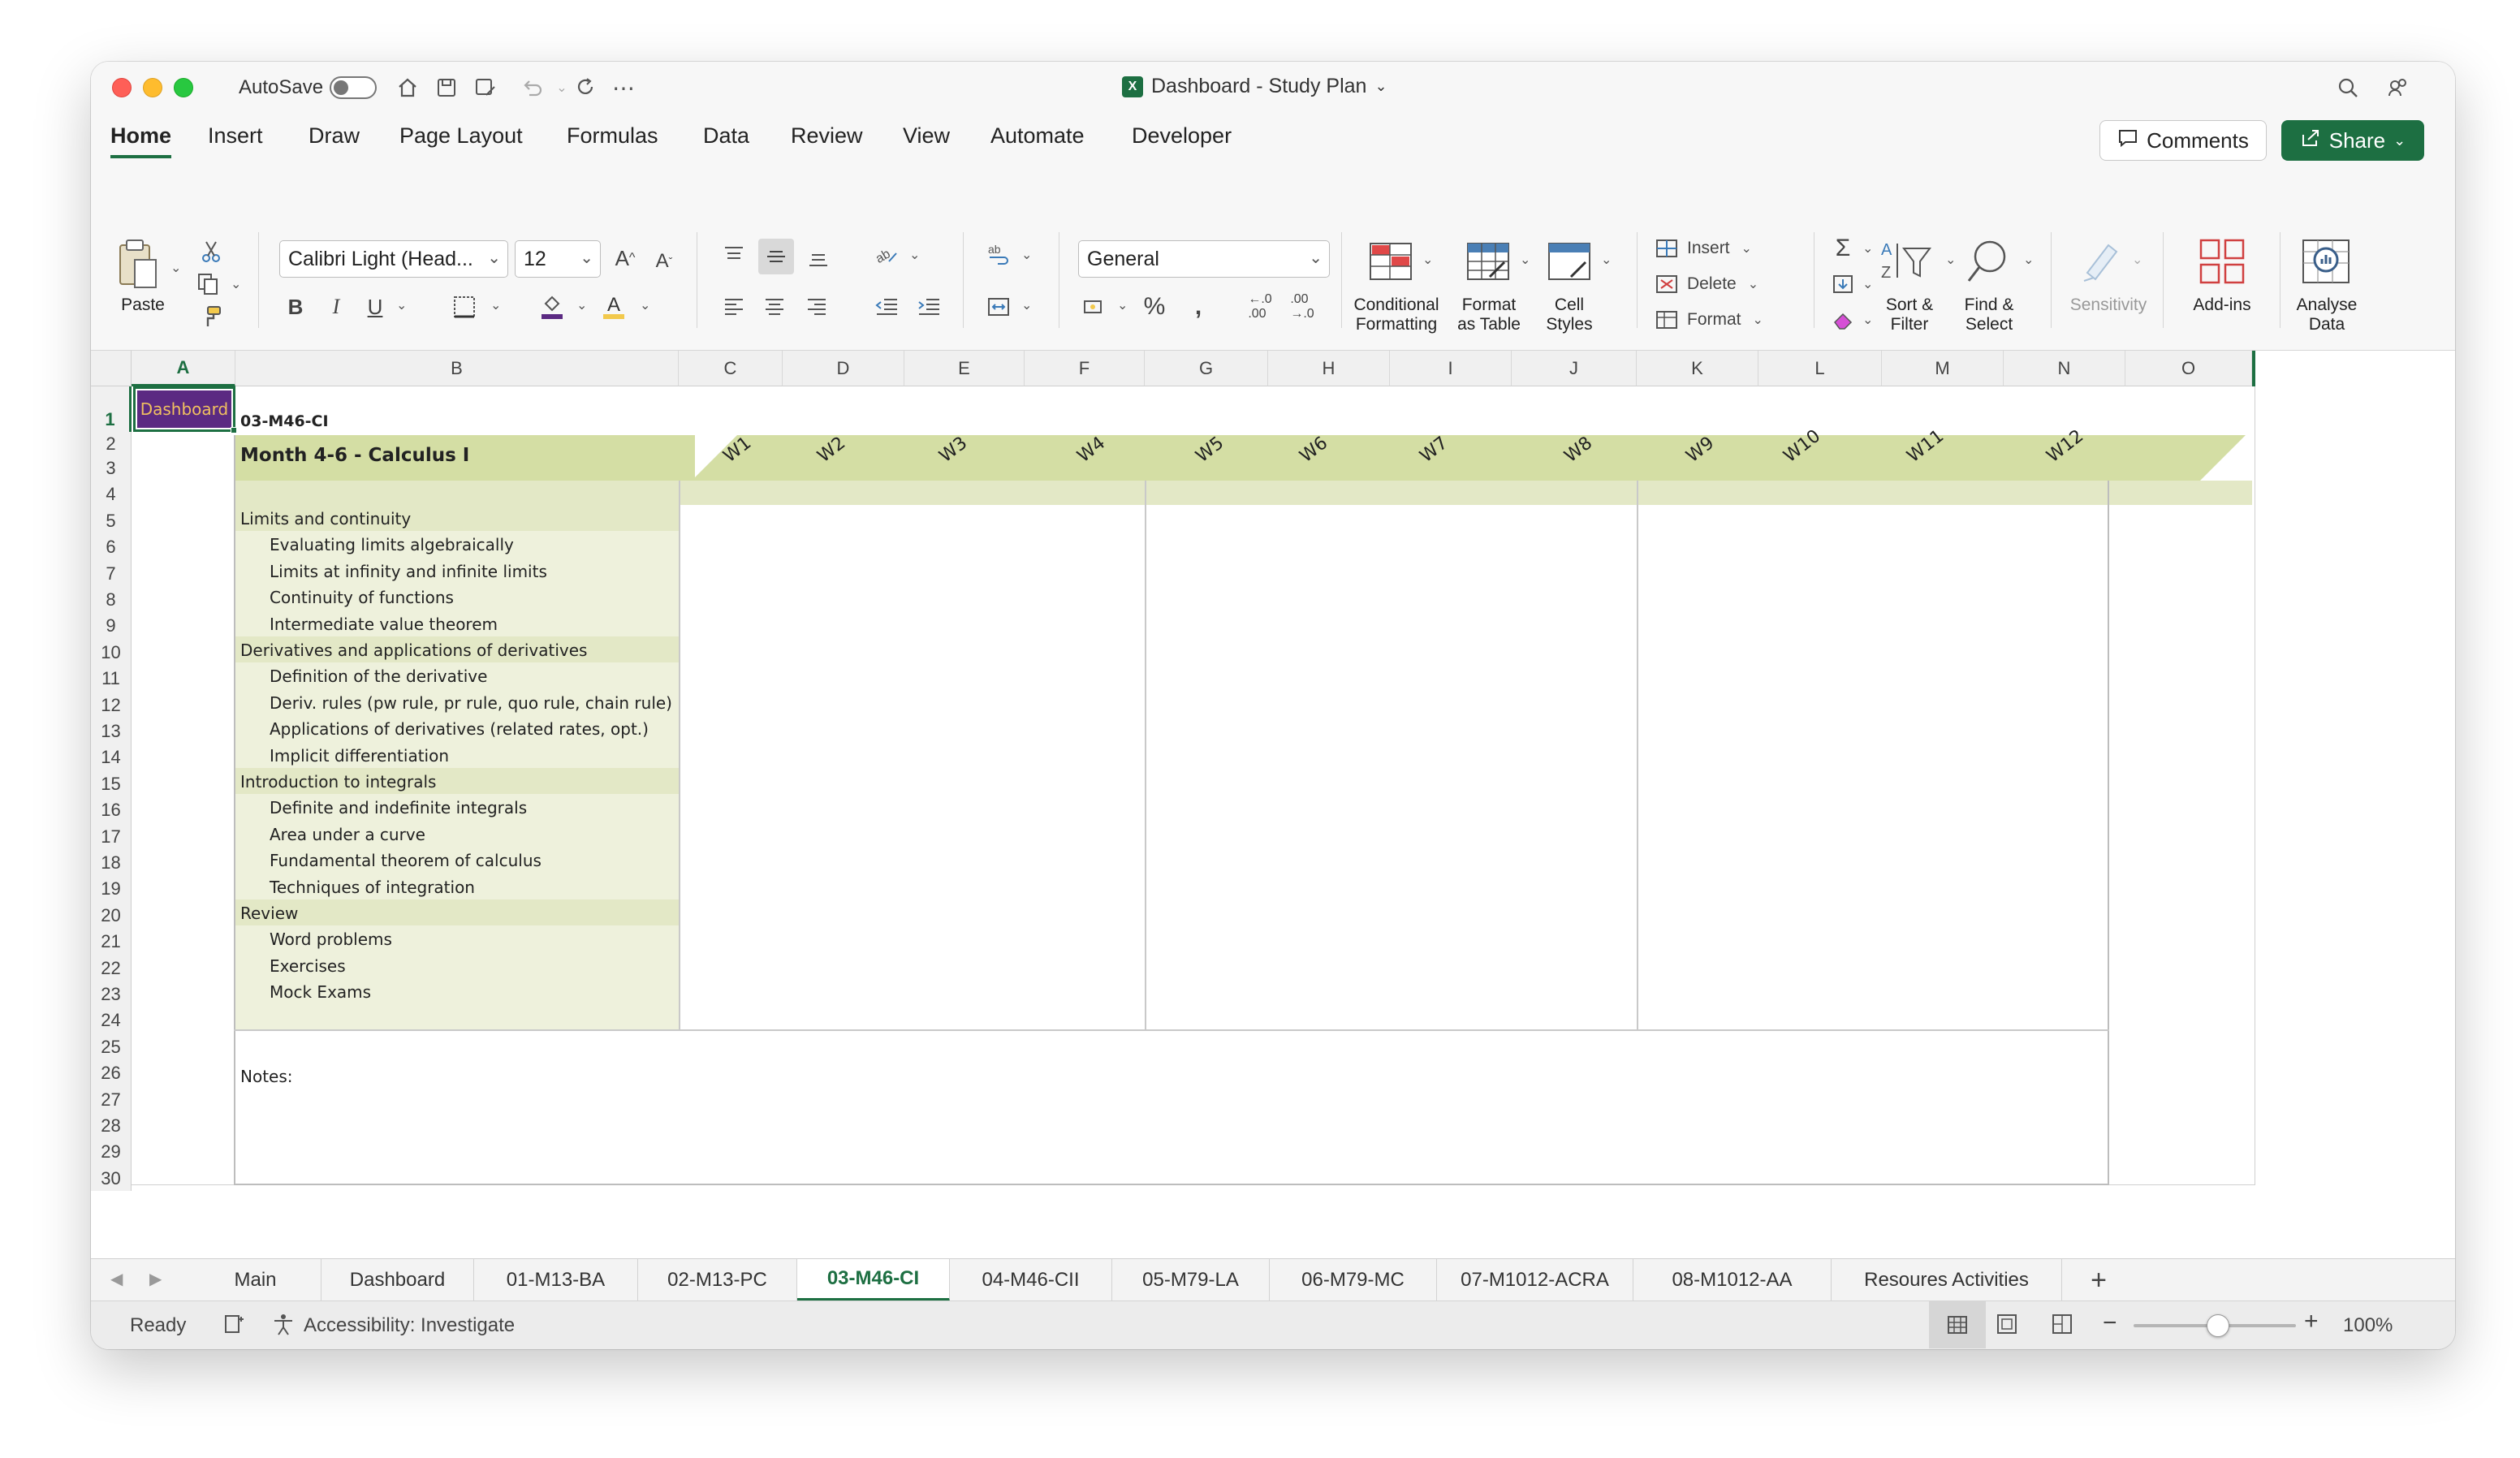  What do you see at coordinates (624, 87) in the screenshot?
I see `more-icon: ⋯` at bounding box center [624, 87].